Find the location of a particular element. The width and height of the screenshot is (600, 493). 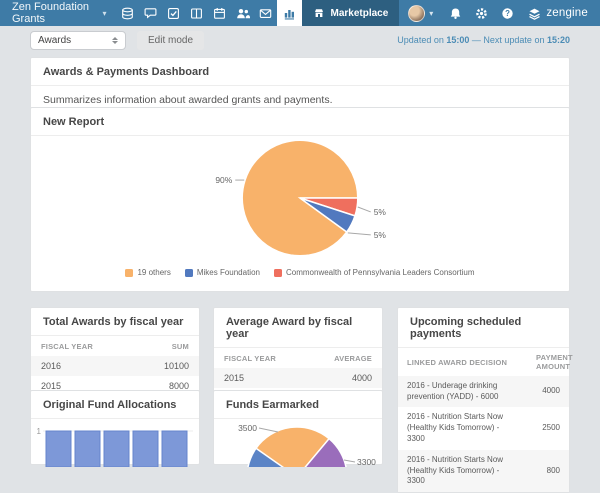

nav-people-tab is located at coordinates (242, 13).